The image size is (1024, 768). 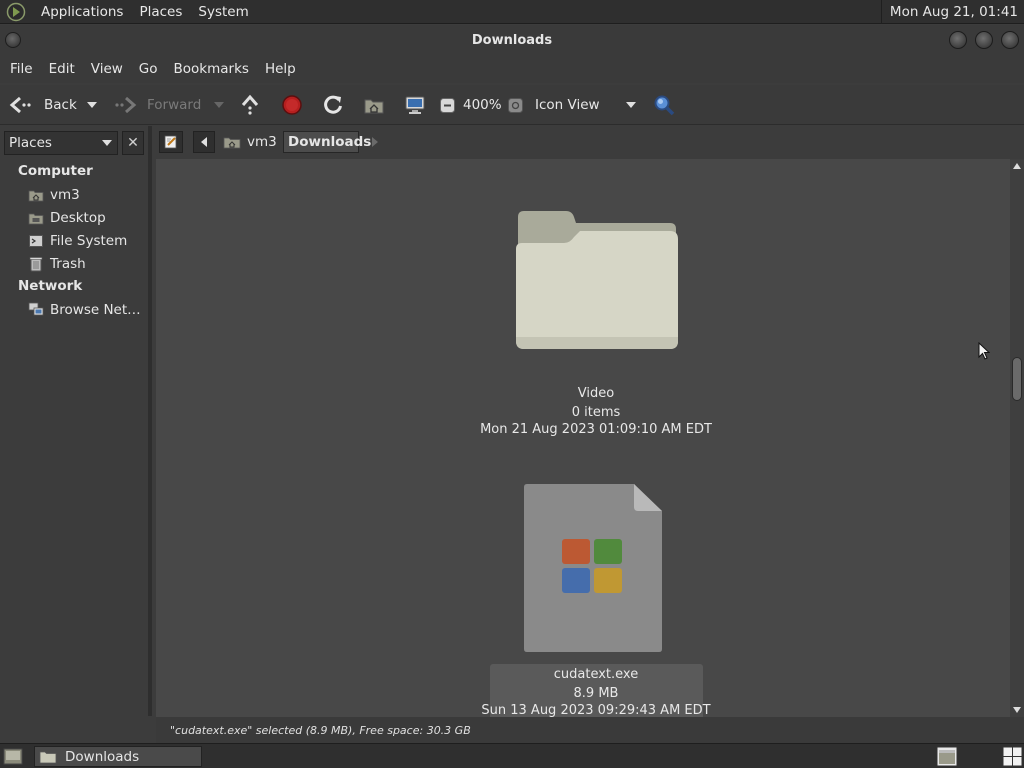 I want to click on path-scroll-left-button, so click(x=204, y=142).